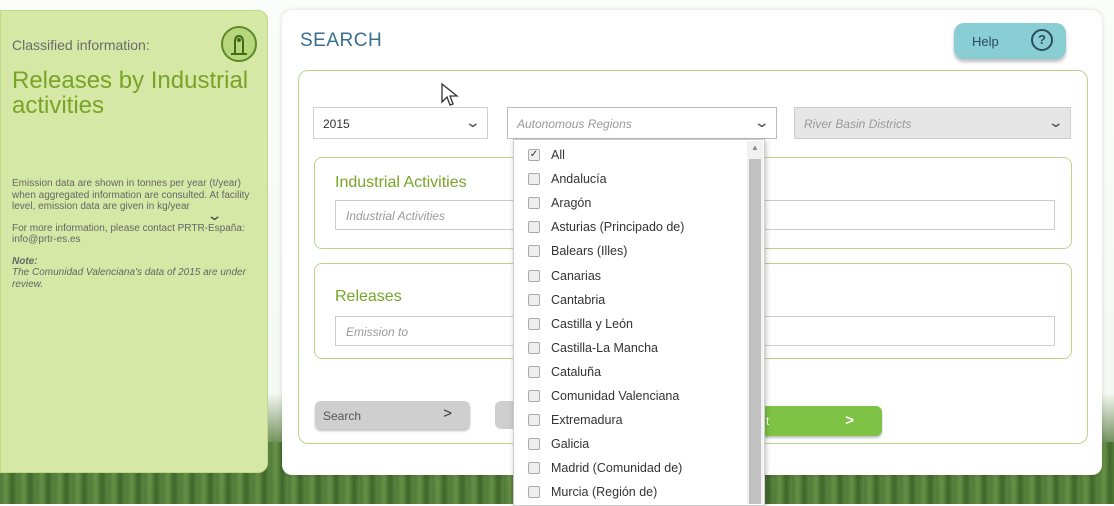 The height and width of the screenshot is (506, 1114). Describe the element at coordinates (617, 468) in the screenshot. I see `region-option-label: Madrid (Comunidad de)` at that location.